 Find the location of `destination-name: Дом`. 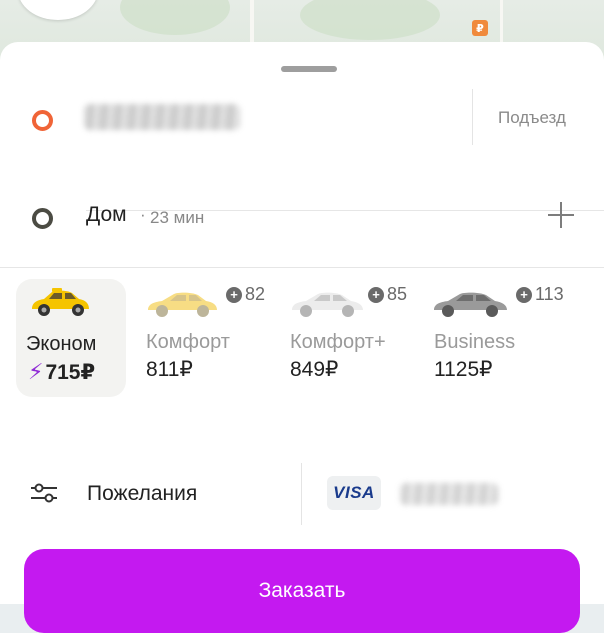

destination-name: Дом is located at coordinates (106, 214).